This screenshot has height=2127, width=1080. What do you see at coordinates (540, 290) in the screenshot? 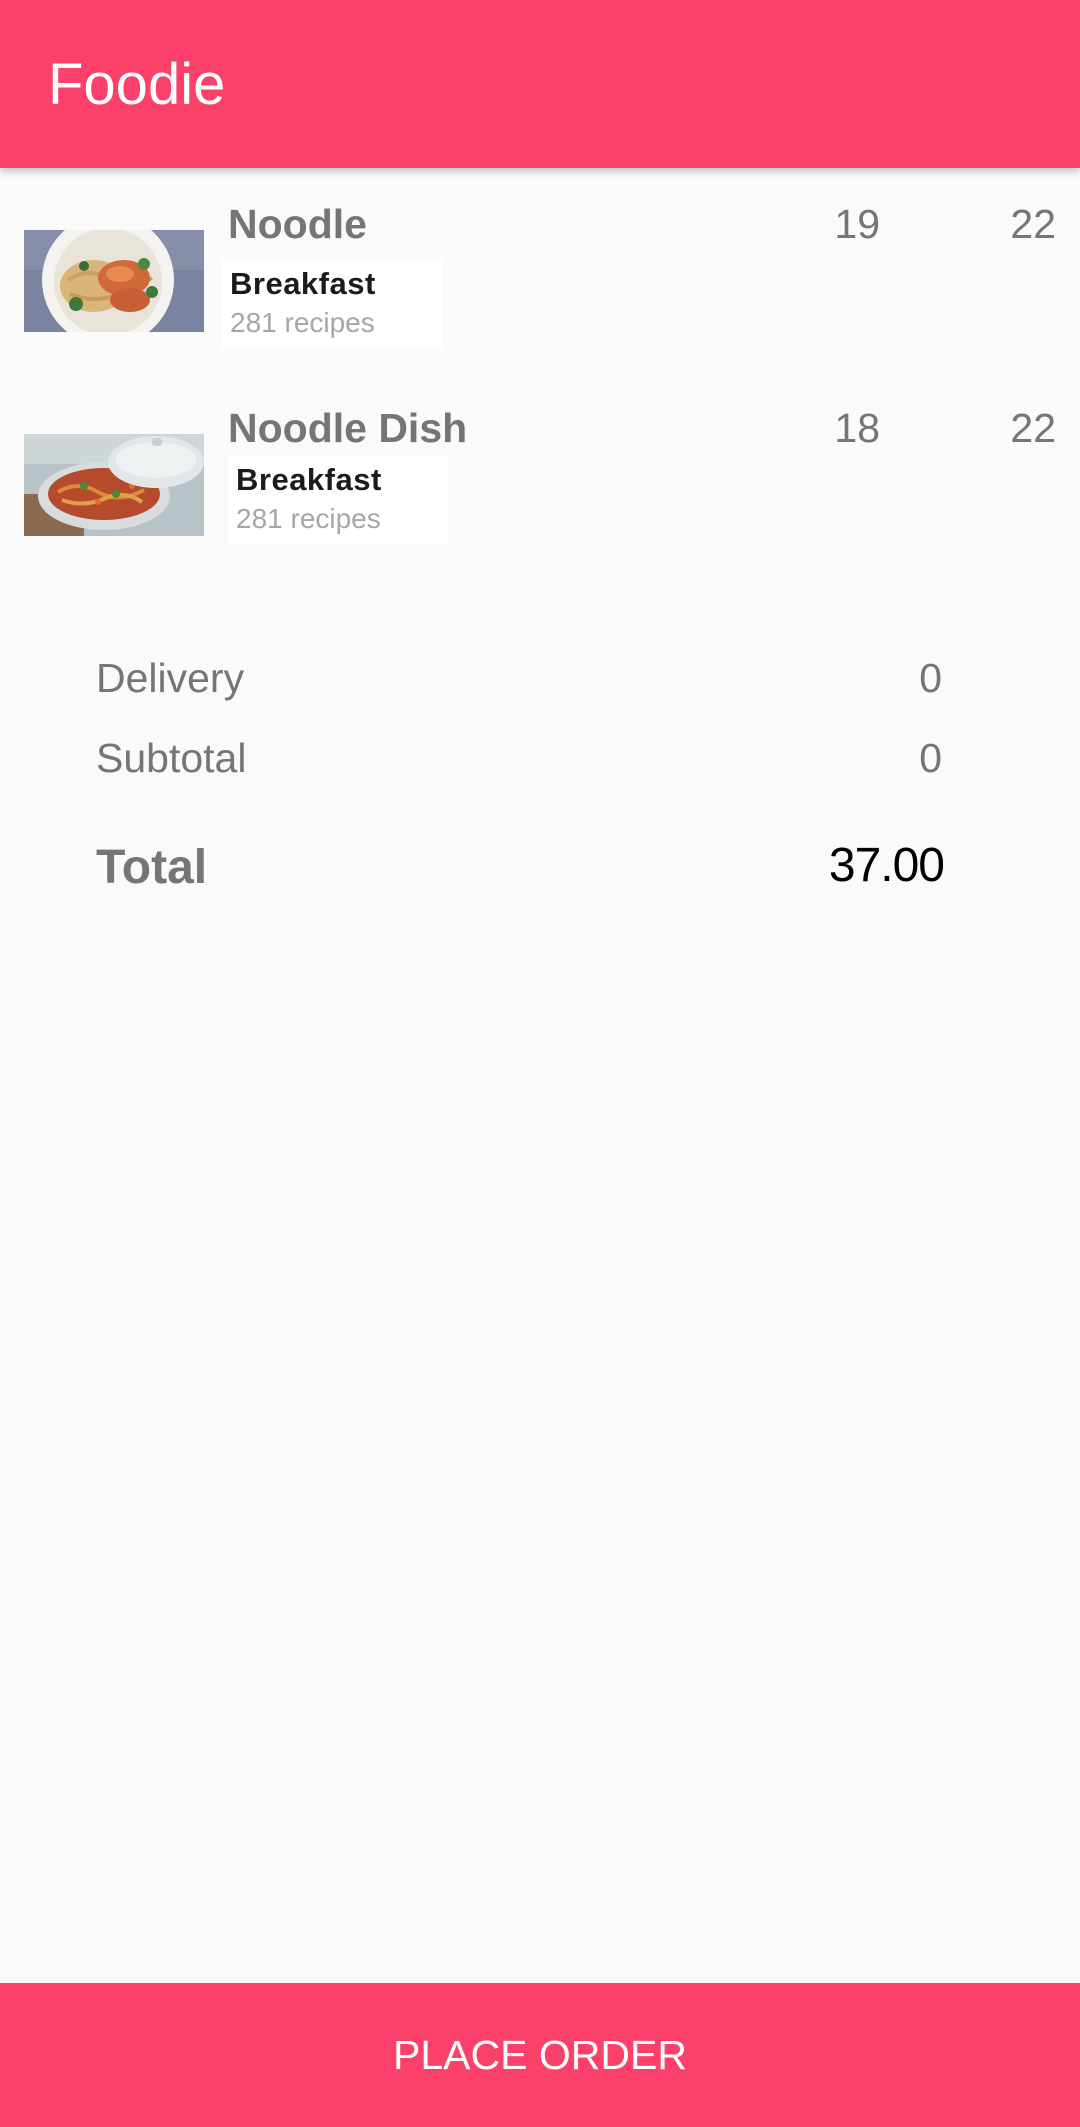
I see `cart-item: Noodle 19 22 Breakfast 281 recipes` at bounding box center [540, 290].